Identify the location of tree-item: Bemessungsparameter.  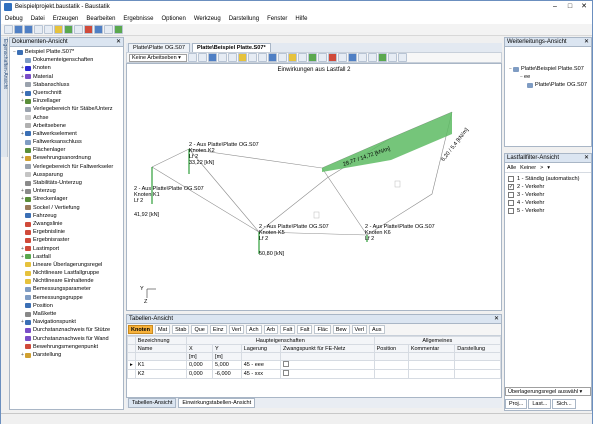
(67, 289).